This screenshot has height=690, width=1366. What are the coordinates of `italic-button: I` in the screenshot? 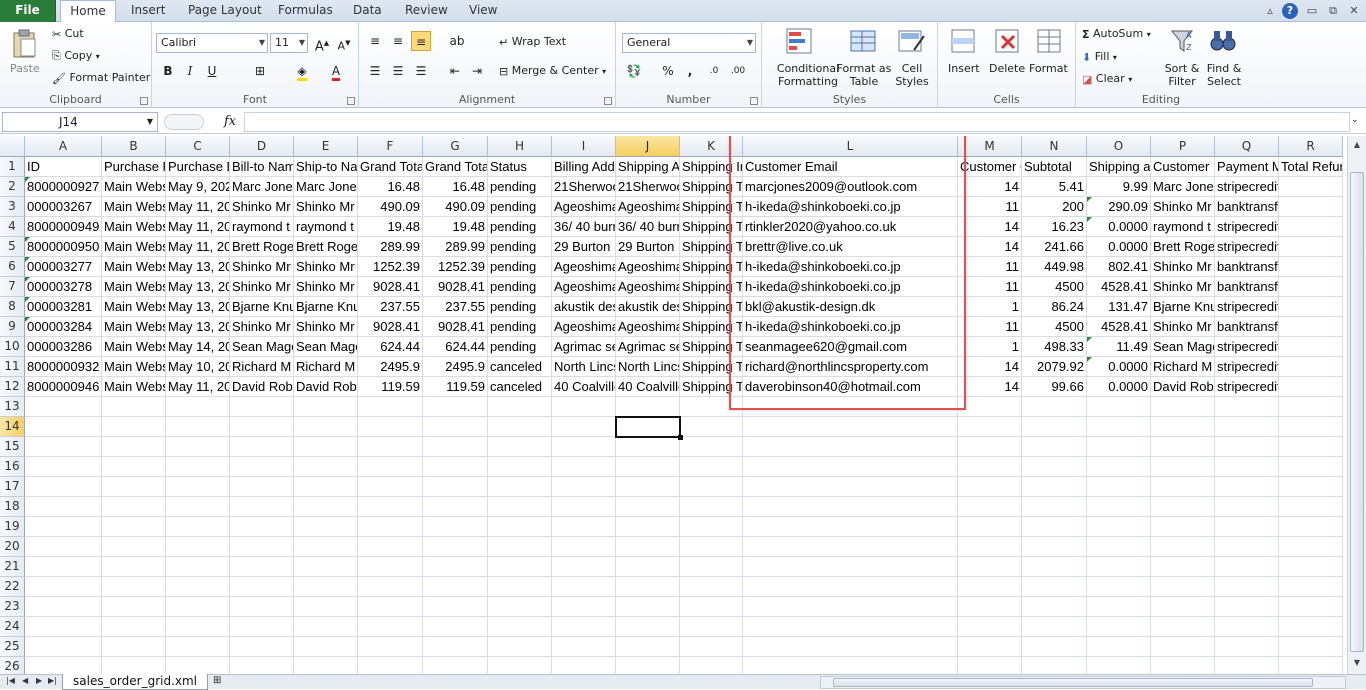 It's located at (190, 71).